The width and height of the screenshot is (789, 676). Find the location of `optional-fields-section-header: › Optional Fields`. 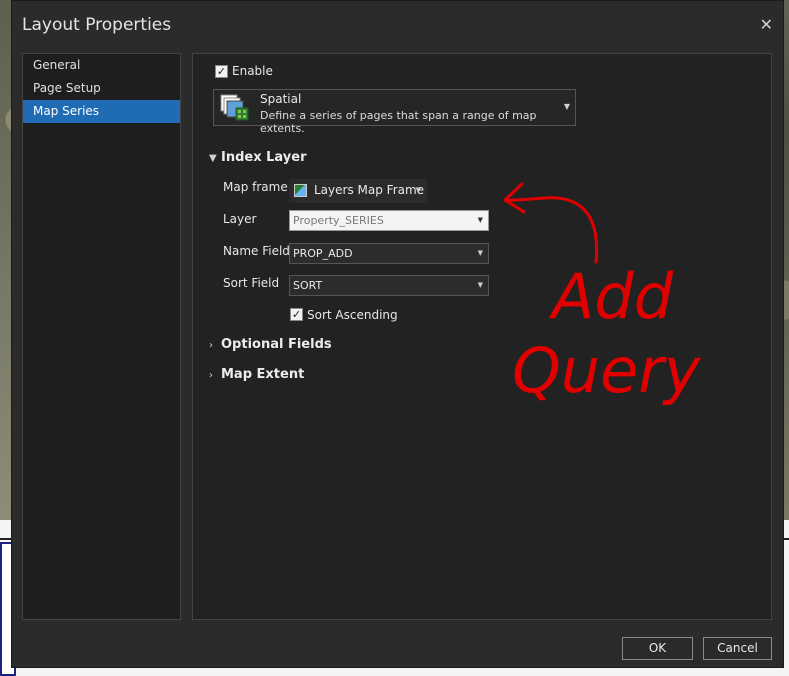

optional-fields-section-header: › Optional Fields is located at coordinates (270, 344).